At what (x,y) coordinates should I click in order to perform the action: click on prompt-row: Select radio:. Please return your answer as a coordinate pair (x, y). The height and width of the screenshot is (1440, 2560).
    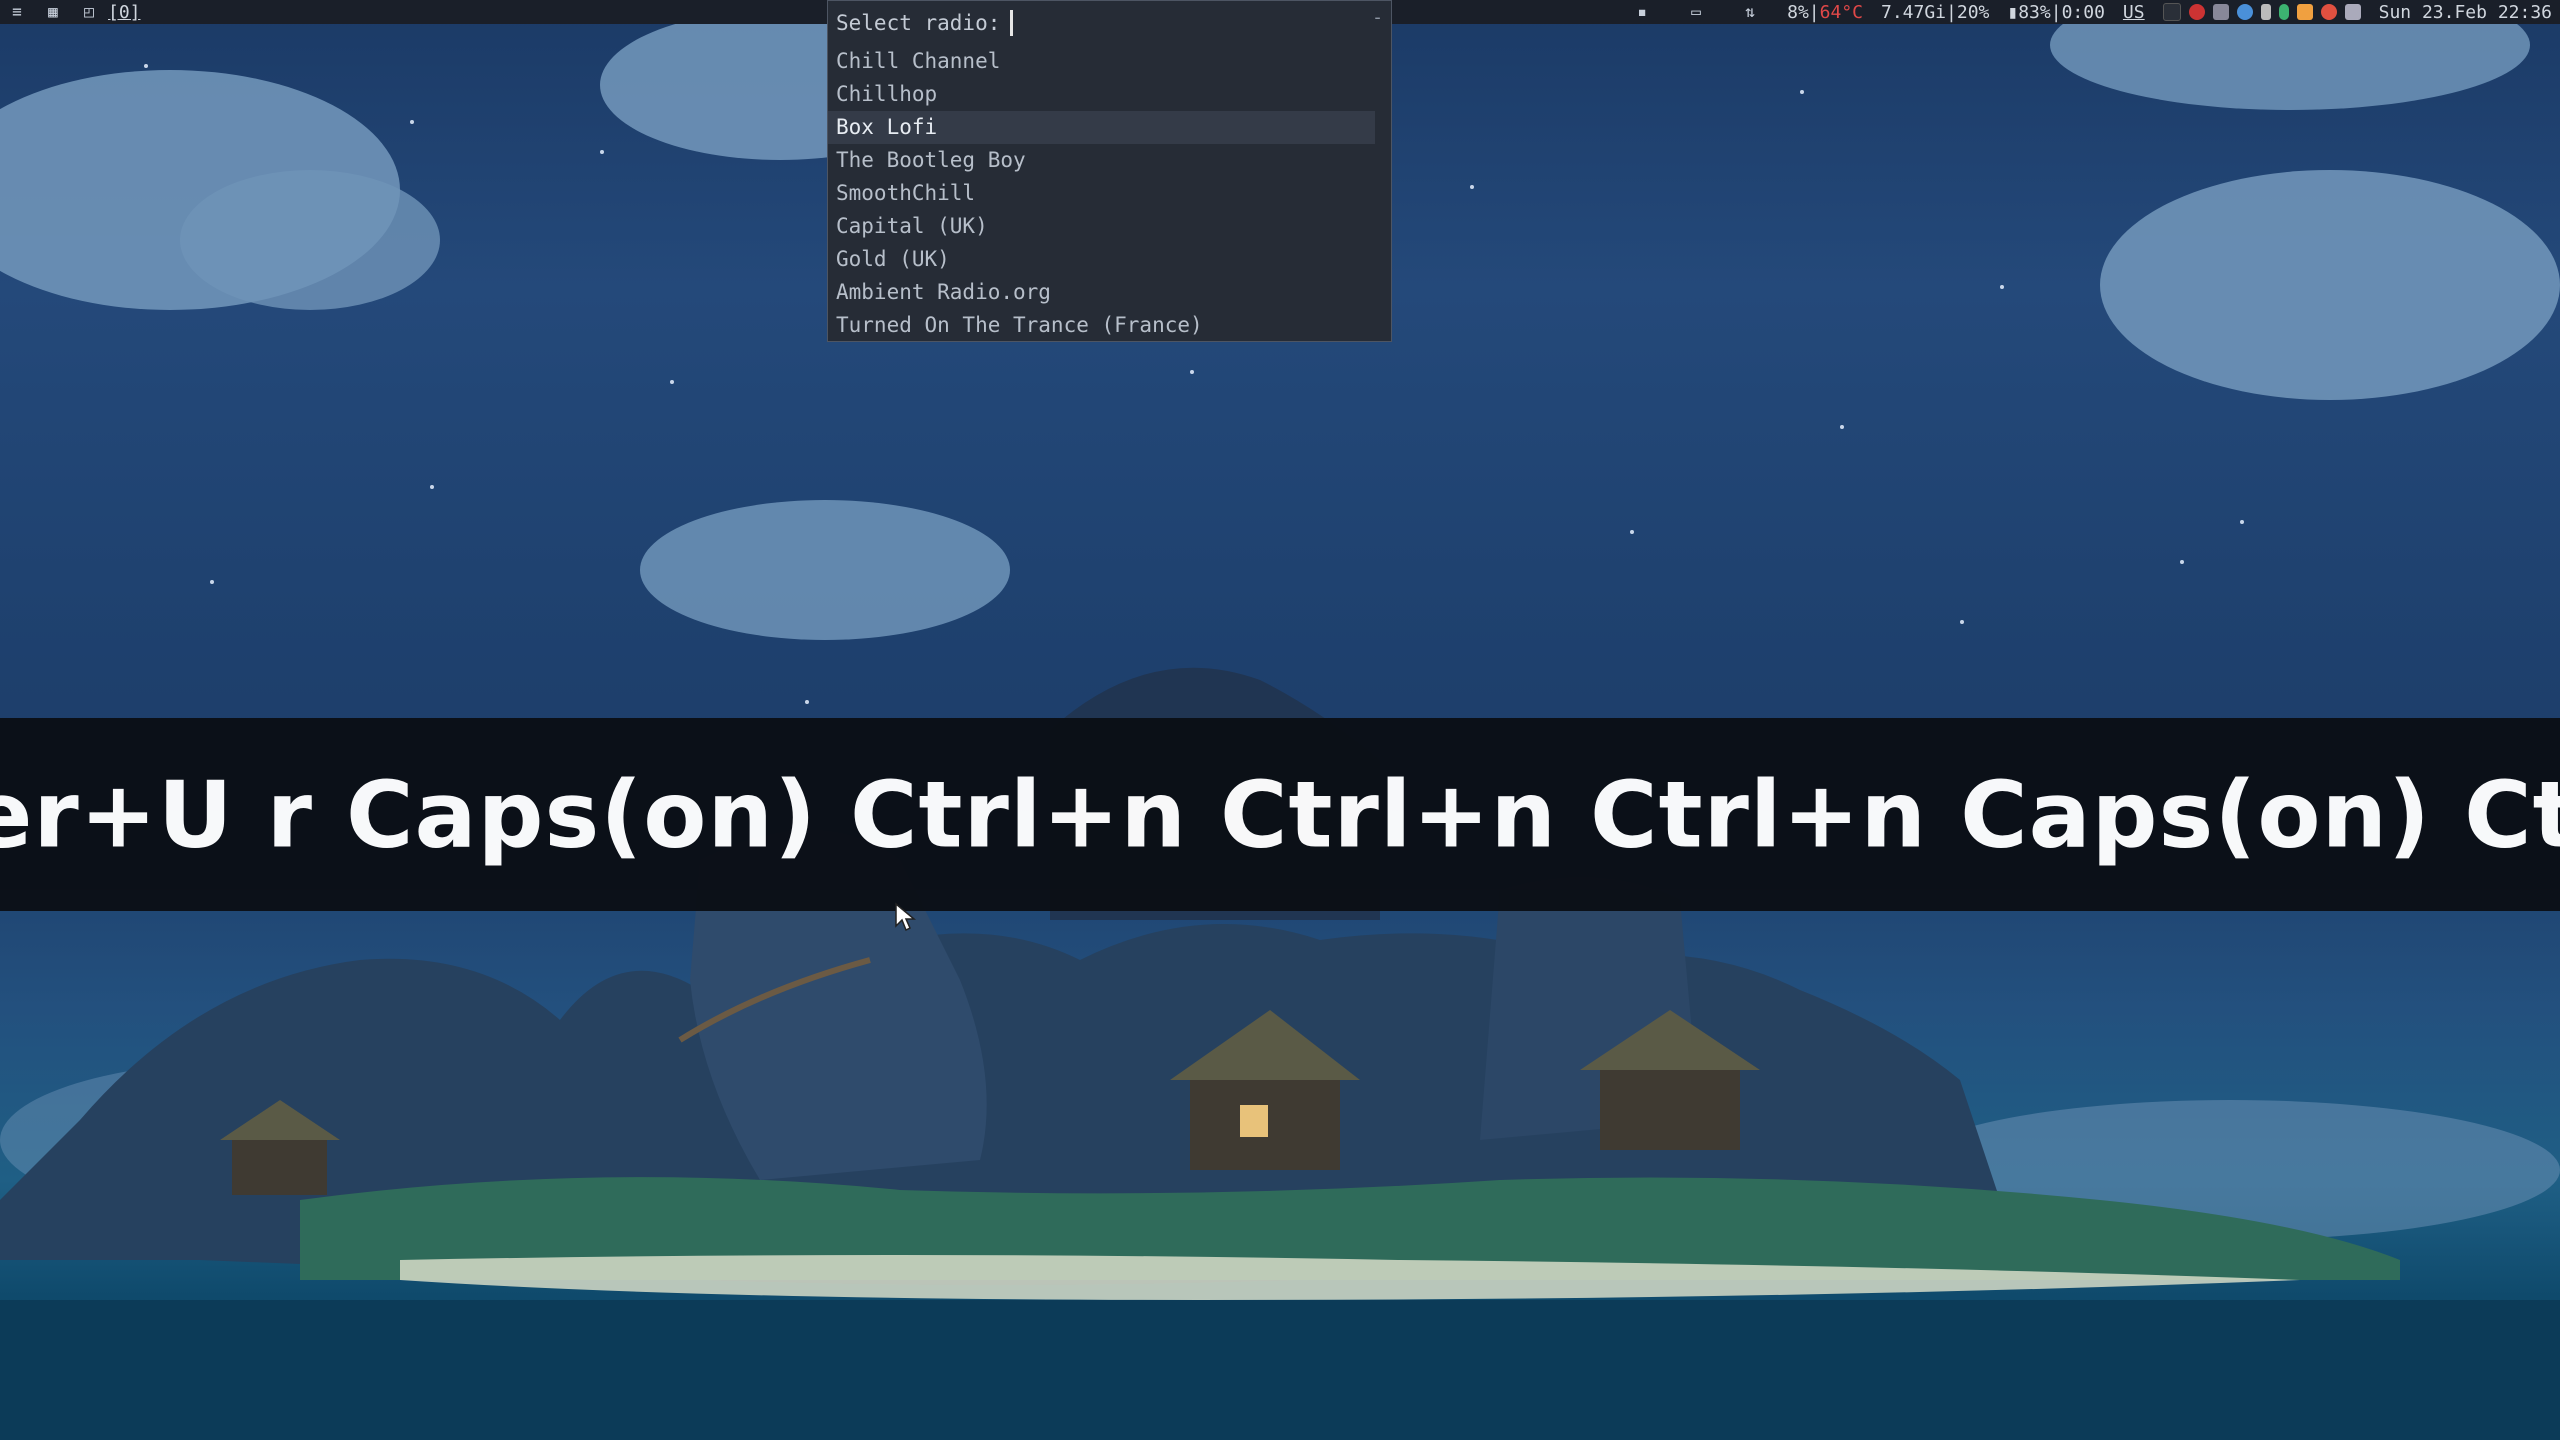
    Looking at the image, I should click on (925, 23).